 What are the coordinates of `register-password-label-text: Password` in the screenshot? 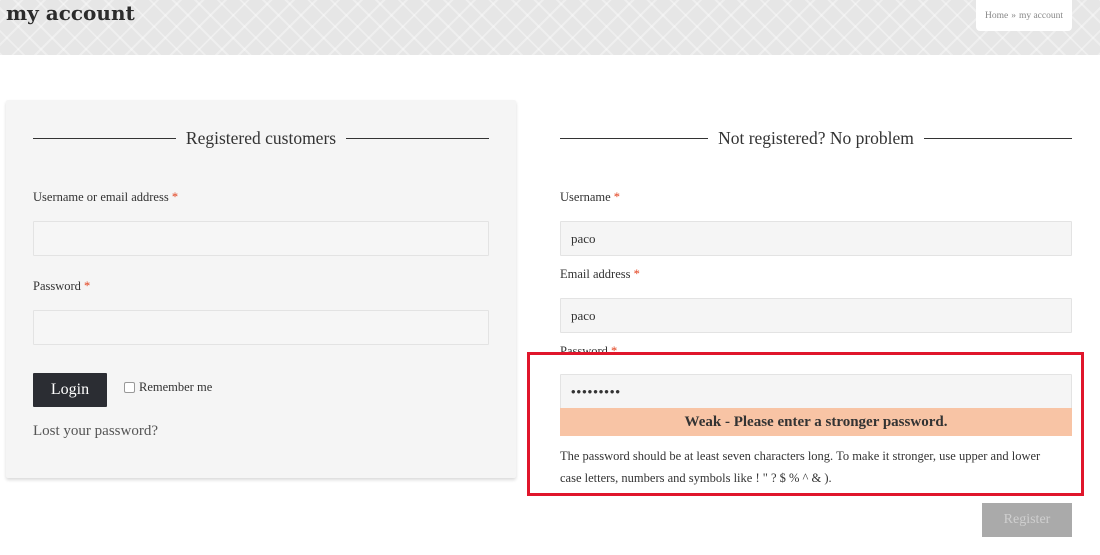 It's located at (584, 351).